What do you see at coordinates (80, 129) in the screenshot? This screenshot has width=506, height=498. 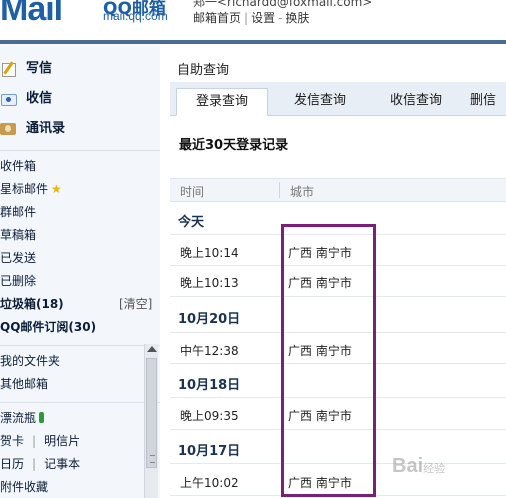 I see `sidebar-item-contacts: 通讯录` at bounding box center [80, 129].